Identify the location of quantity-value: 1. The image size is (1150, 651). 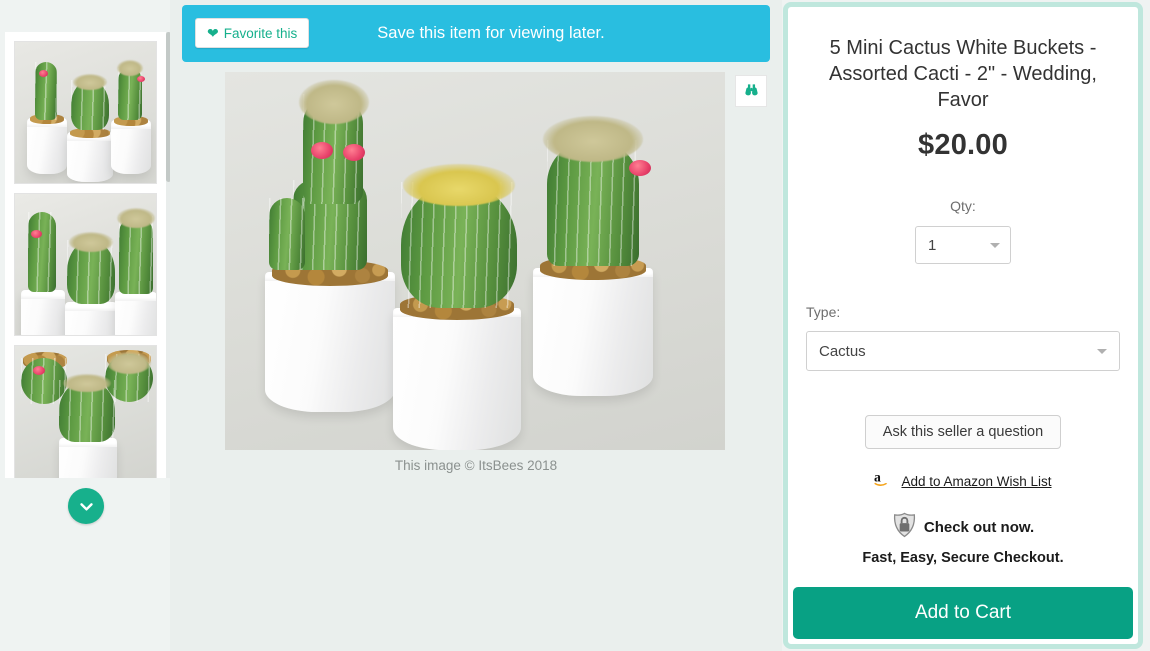
(932, 245).